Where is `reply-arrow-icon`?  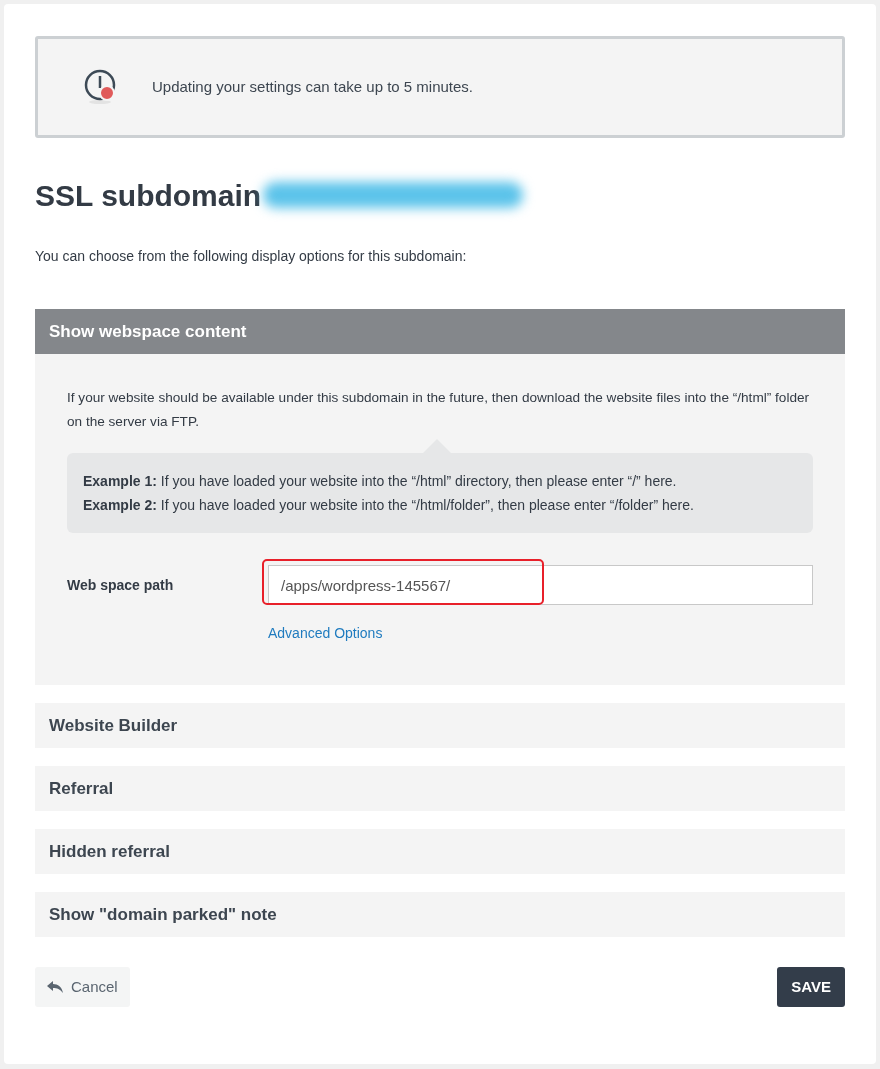 reply-arrow-icon is located at coordinates (55, 987).